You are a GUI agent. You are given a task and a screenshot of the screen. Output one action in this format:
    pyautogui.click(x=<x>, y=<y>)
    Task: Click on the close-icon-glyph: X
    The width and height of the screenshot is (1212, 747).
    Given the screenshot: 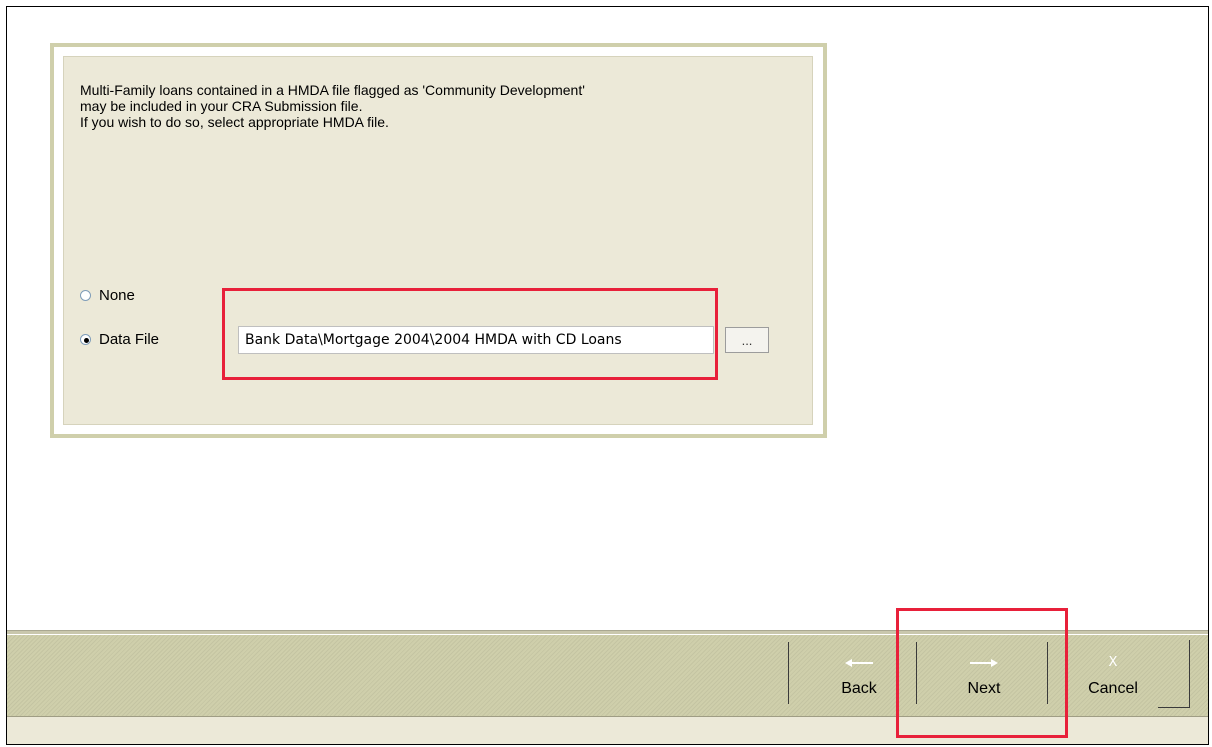 What is the action you would take?
    pyautogui.click(x=1113, y=662)
    